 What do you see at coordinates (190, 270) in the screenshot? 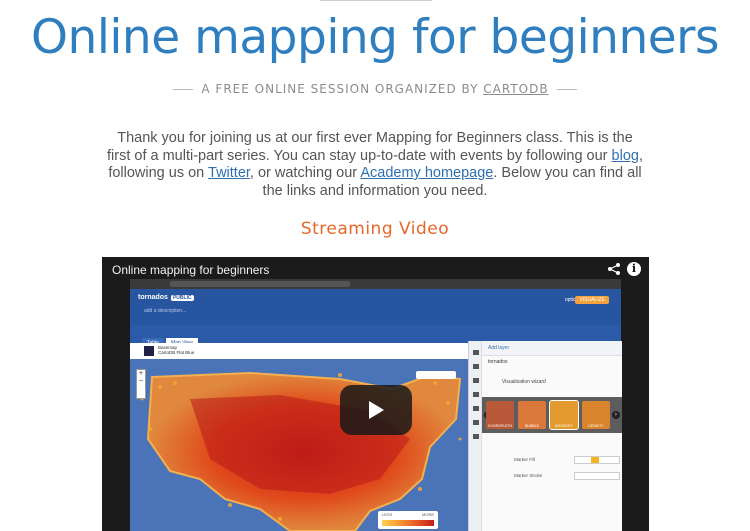
I see `video-title: Online mapping for beginners` at bounding box center [190, 270].